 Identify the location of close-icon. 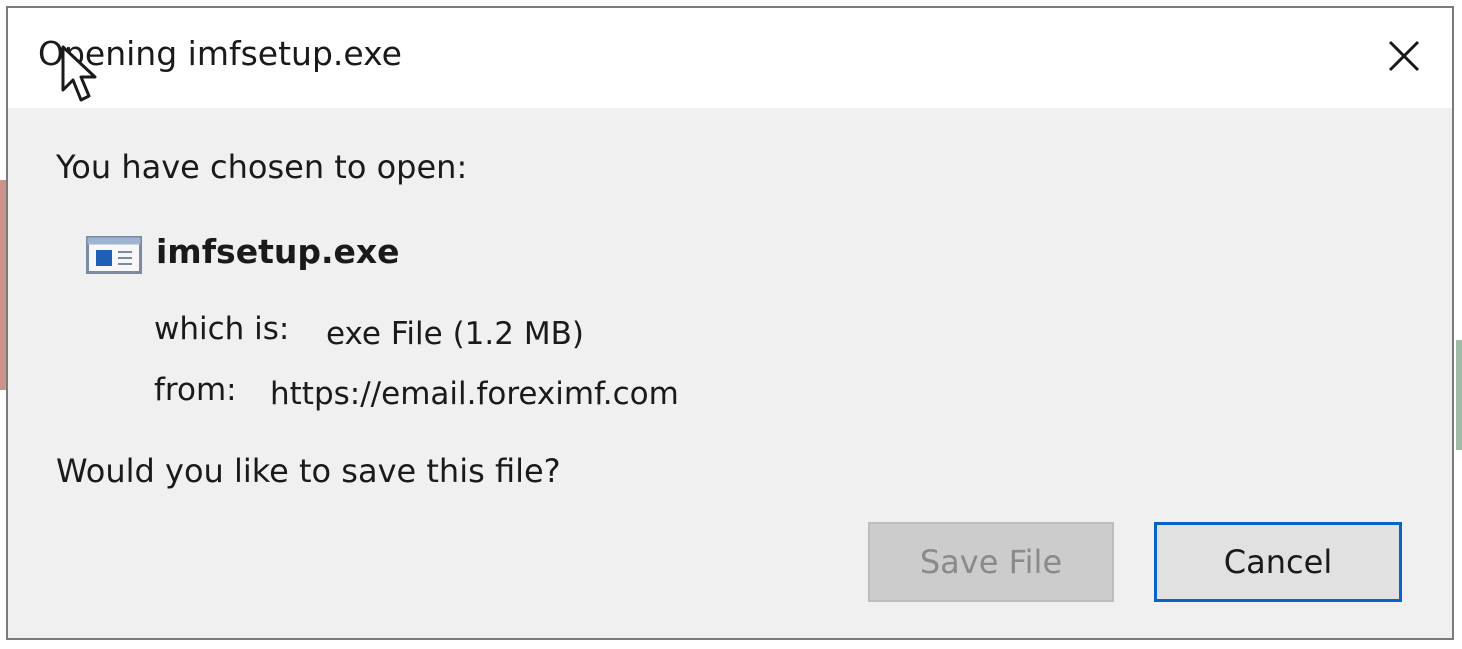
(1404, 56).